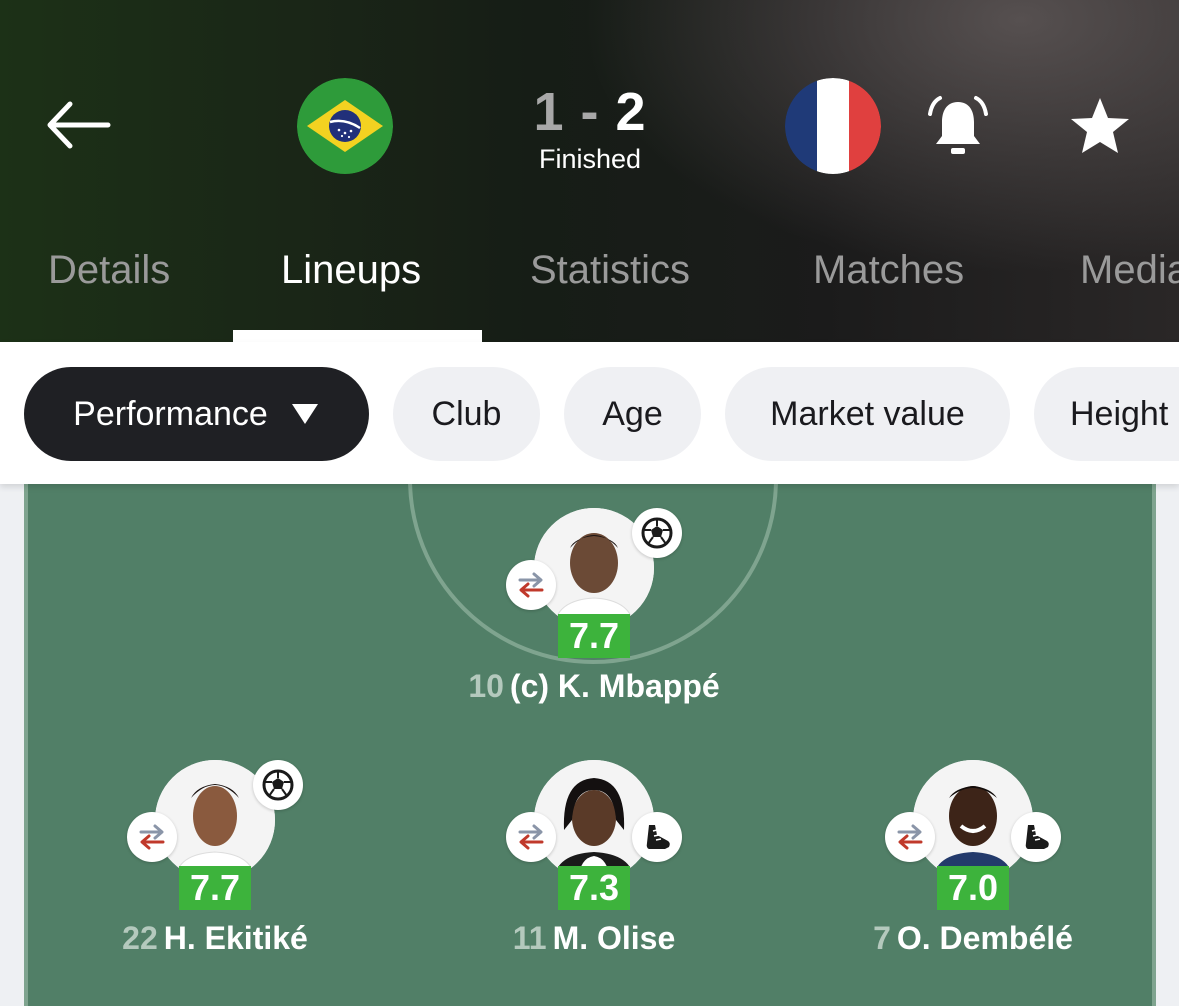 The height and width of the screenshot is (1006, 1179). I want to click on player-number: 7, so click(882, 938).